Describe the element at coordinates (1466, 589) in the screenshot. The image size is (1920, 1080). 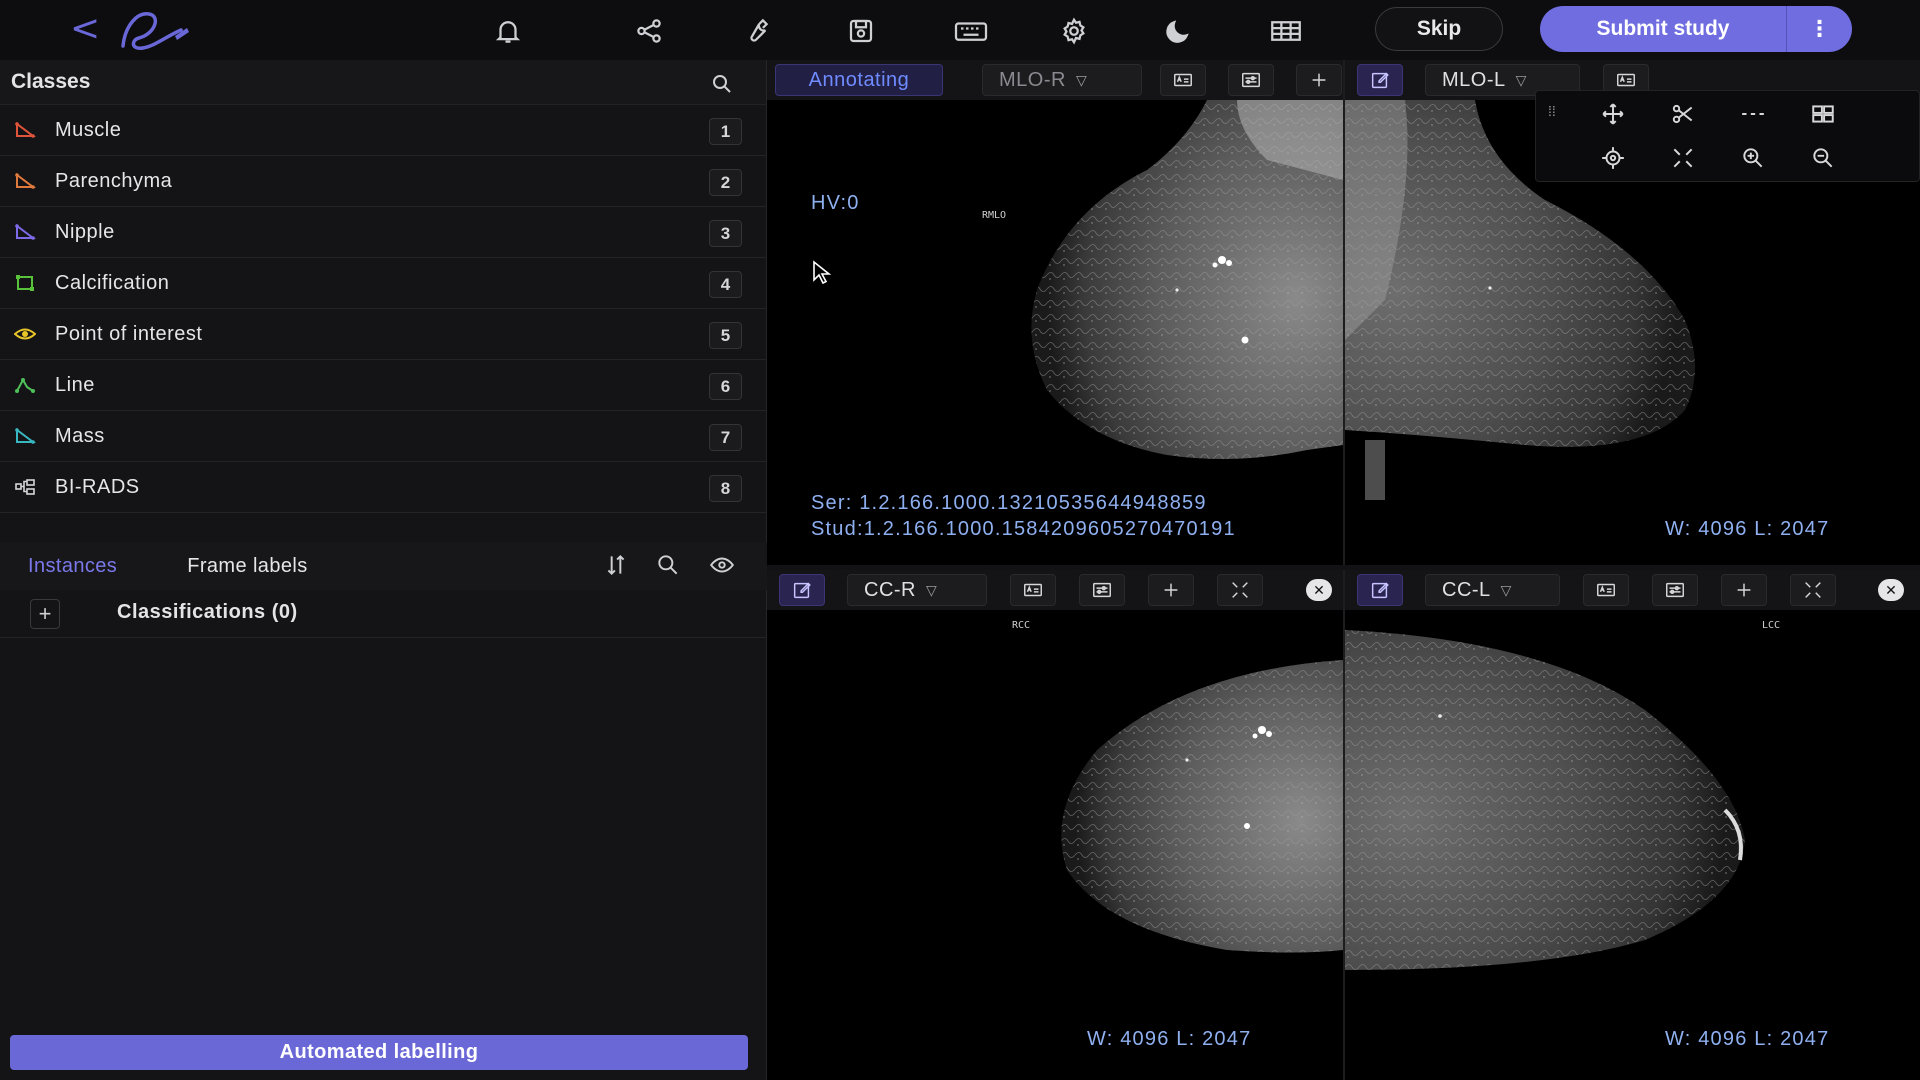
I see `view-label: CC-L` at that location.